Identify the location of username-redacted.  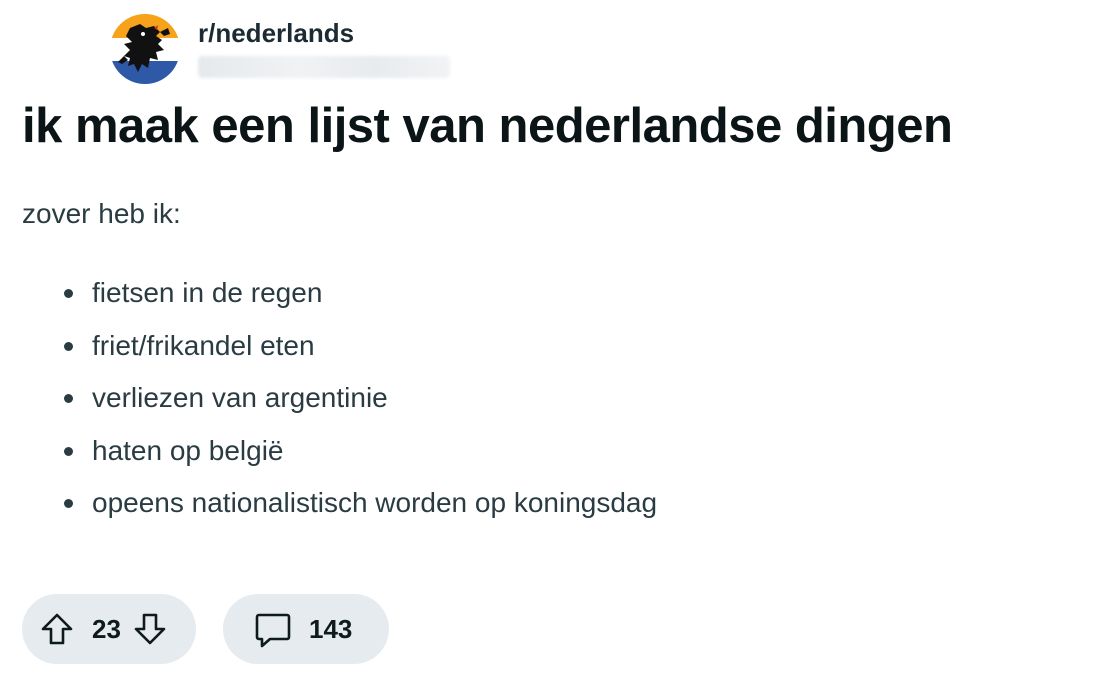
(324, 67).